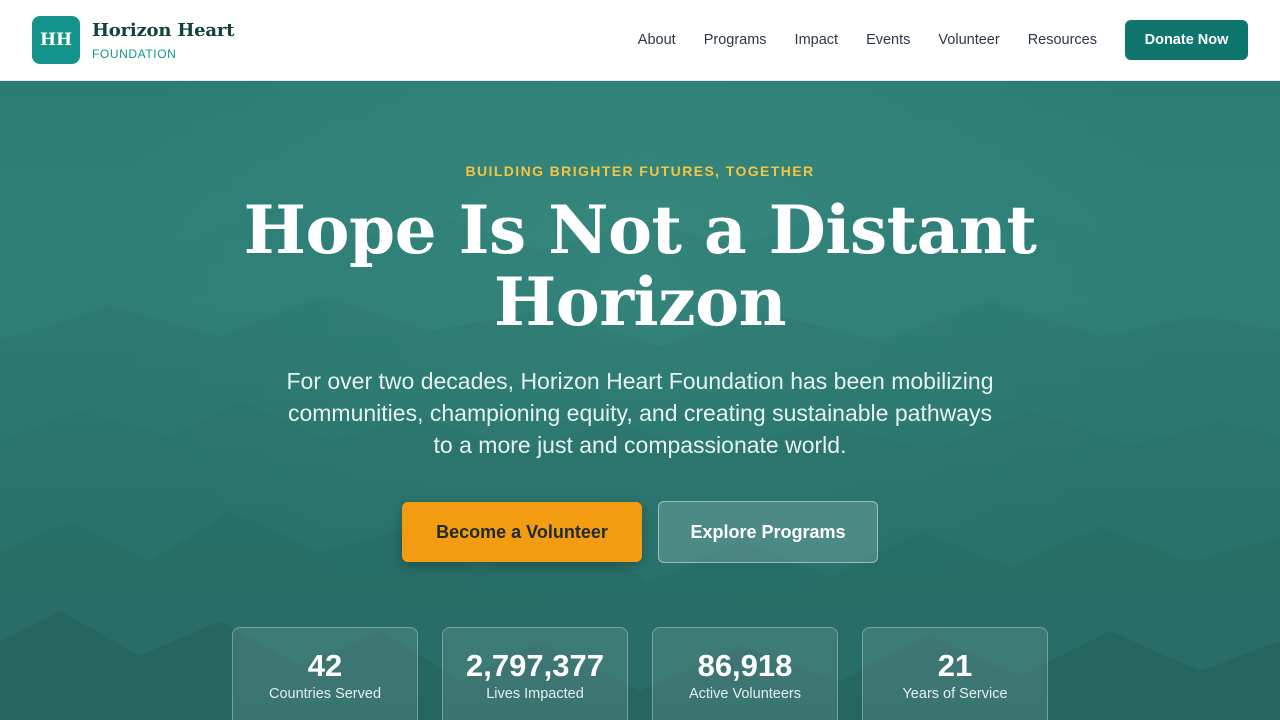  Describe the element at coordinates (56, 40) in the screenshot. I see `logo-mark: HH` at that location.